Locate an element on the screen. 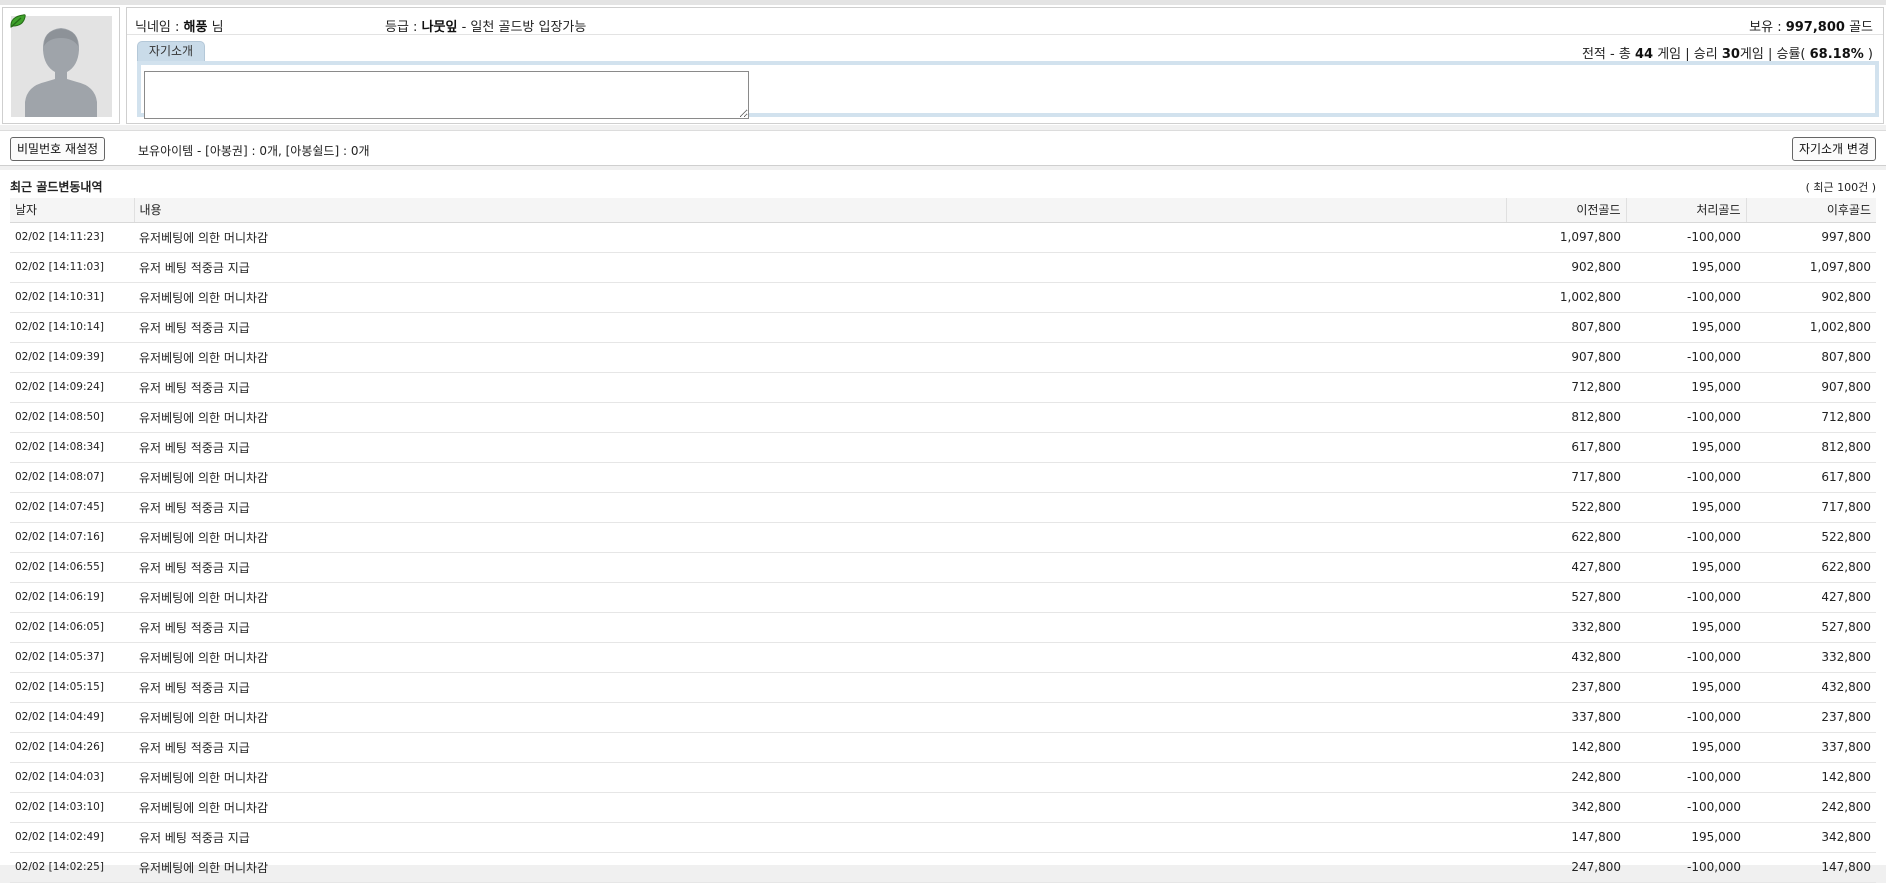 This screenshot has height=883, width=1886. record-games-label: 게임 | 승리 is located at coordinates (1687, 54).